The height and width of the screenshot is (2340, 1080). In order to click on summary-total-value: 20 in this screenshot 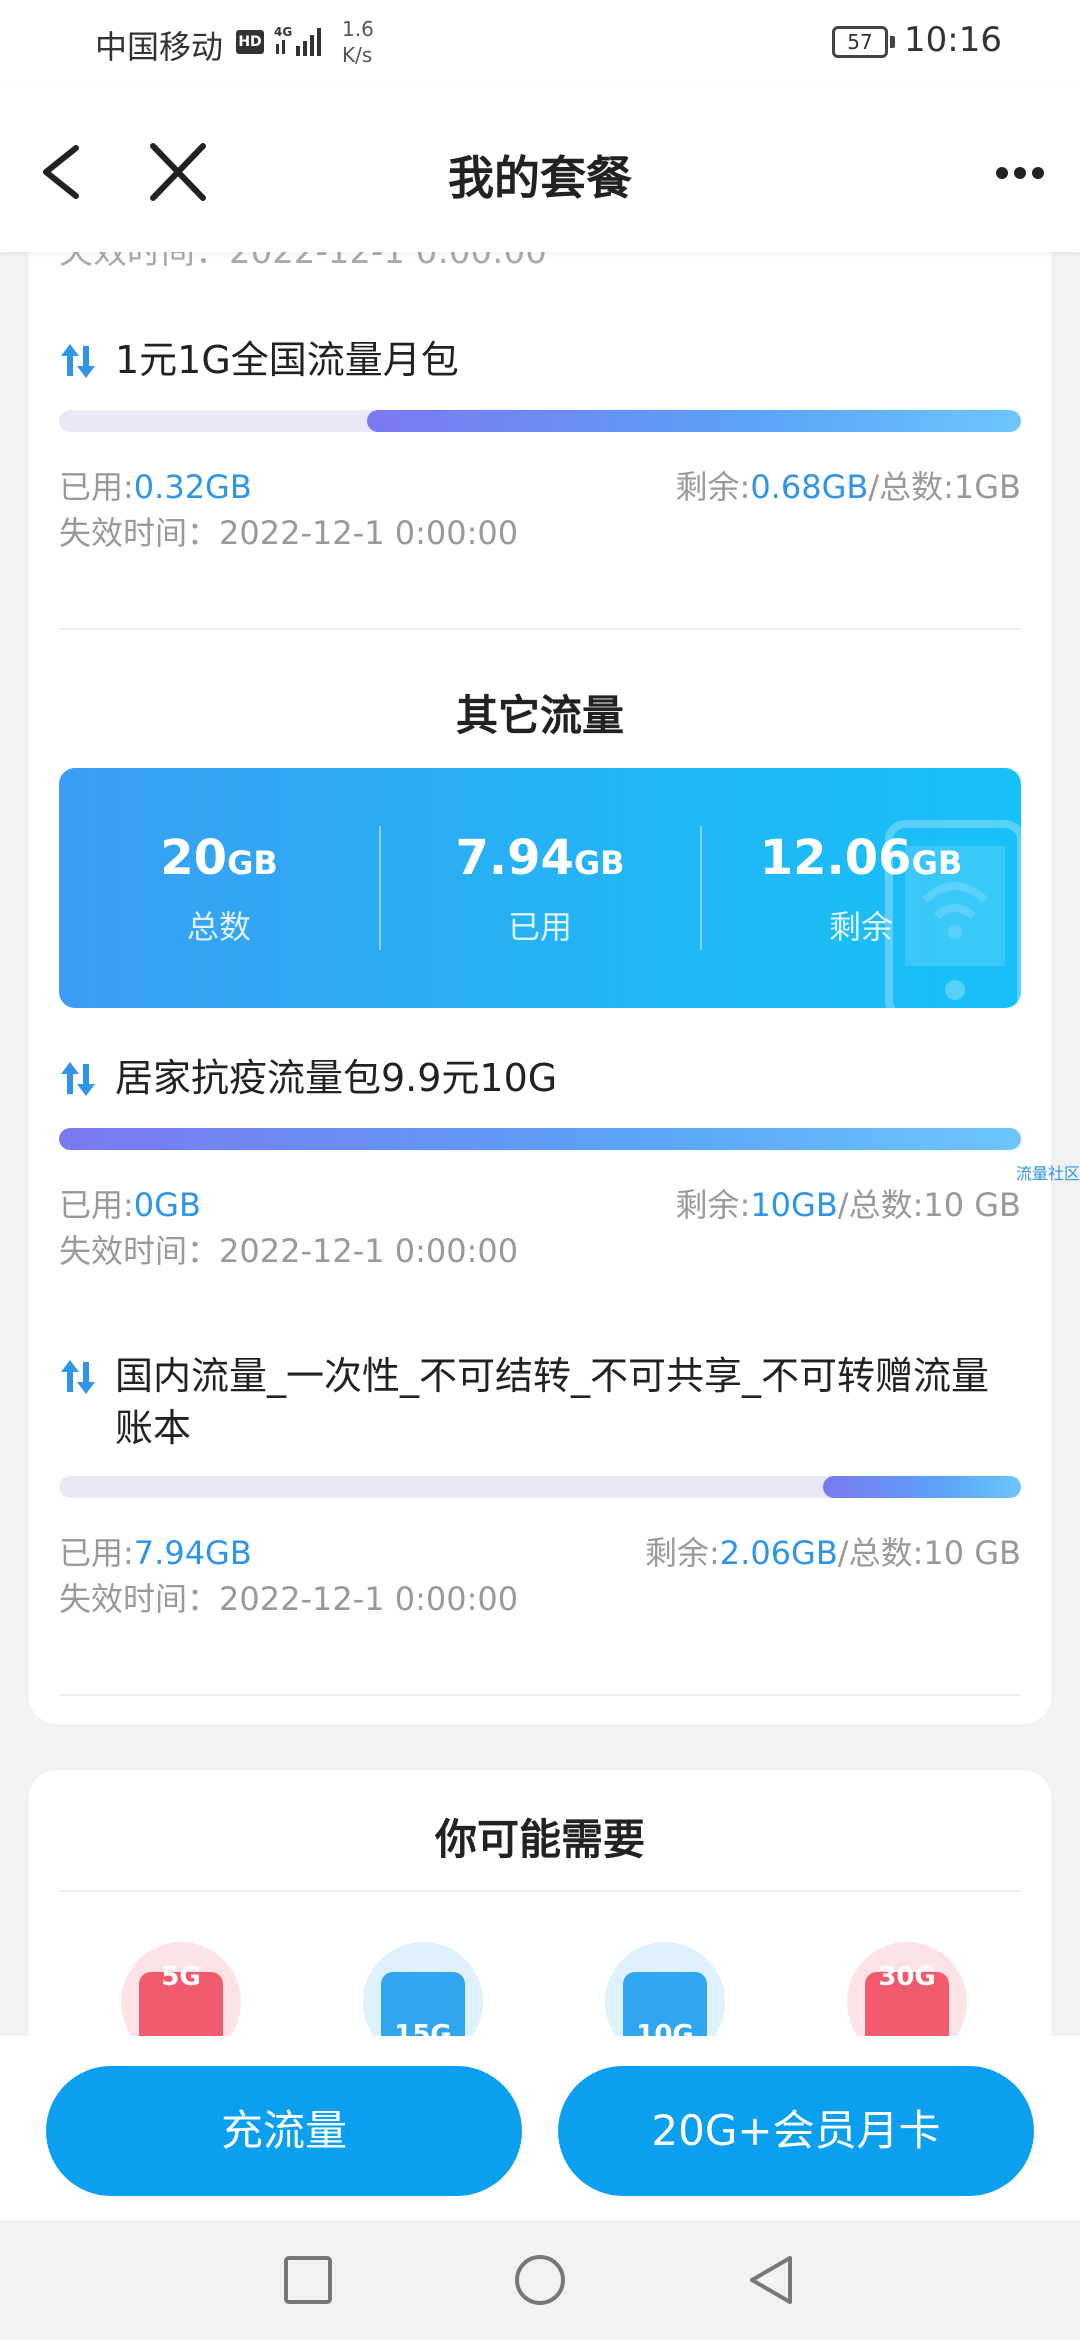, I will do `click(194, 858)`.